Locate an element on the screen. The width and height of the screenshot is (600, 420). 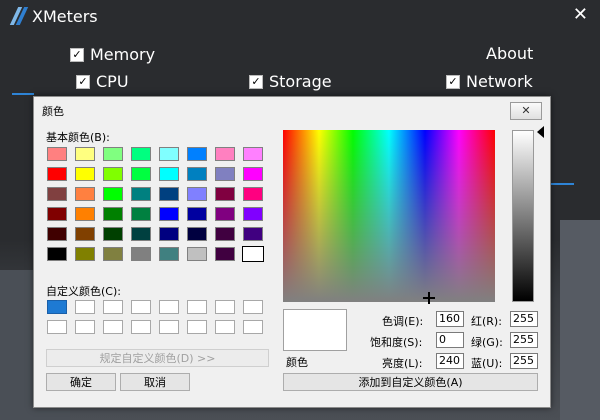
about-link: About is located at coordinates (509, 53).